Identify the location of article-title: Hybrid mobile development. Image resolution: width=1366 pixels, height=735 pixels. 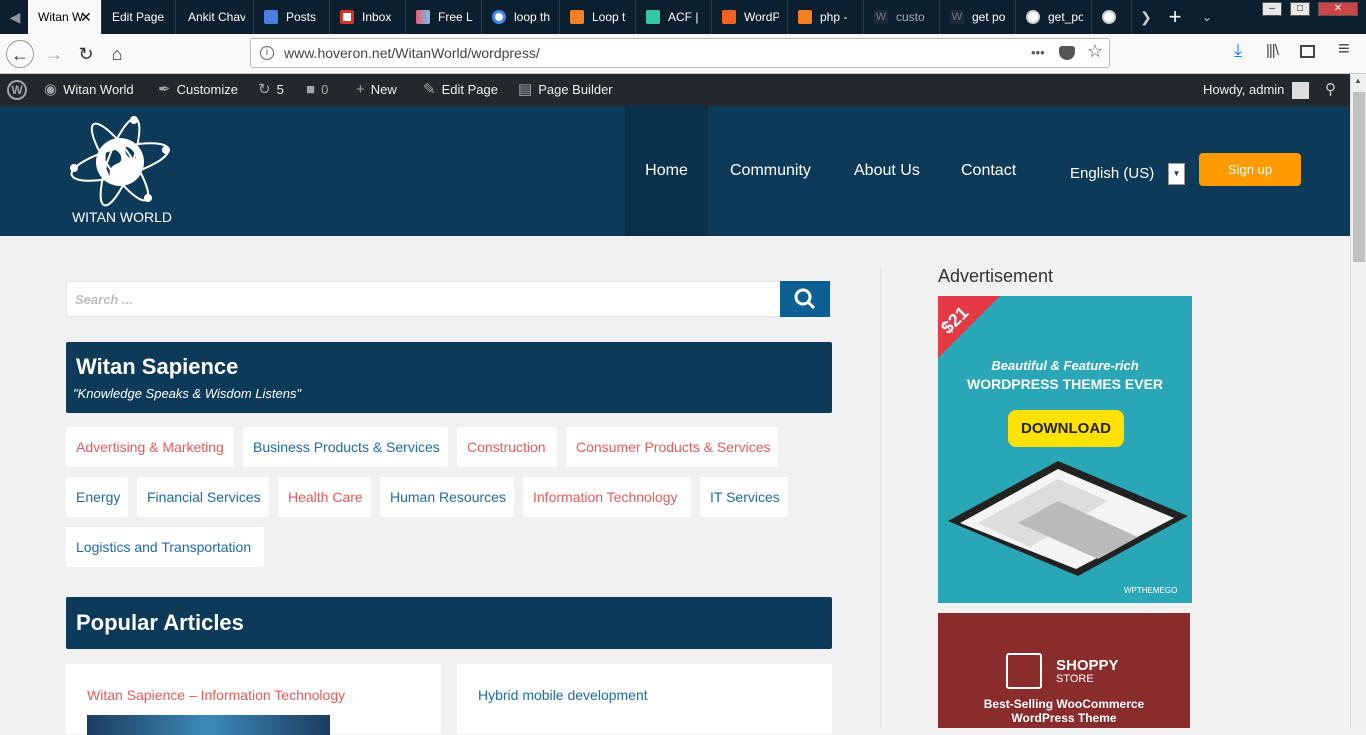
(563, 695).